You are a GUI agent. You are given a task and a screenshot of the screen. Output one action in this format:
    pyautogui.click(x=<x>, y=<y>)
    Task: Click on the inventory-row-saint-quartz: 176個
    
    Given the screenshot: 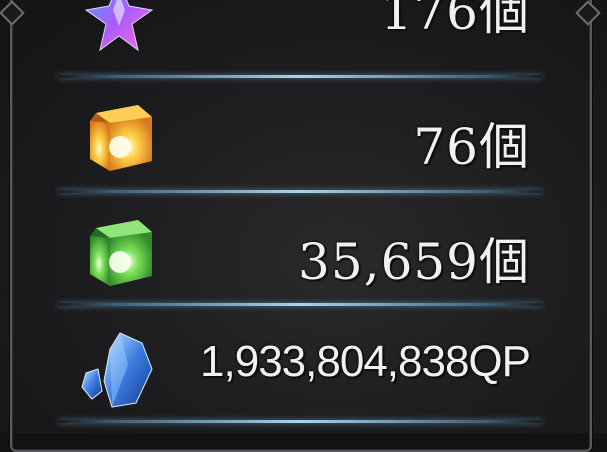 What is the action you would take?
    pyautogui.click(x=295, y=26)
    